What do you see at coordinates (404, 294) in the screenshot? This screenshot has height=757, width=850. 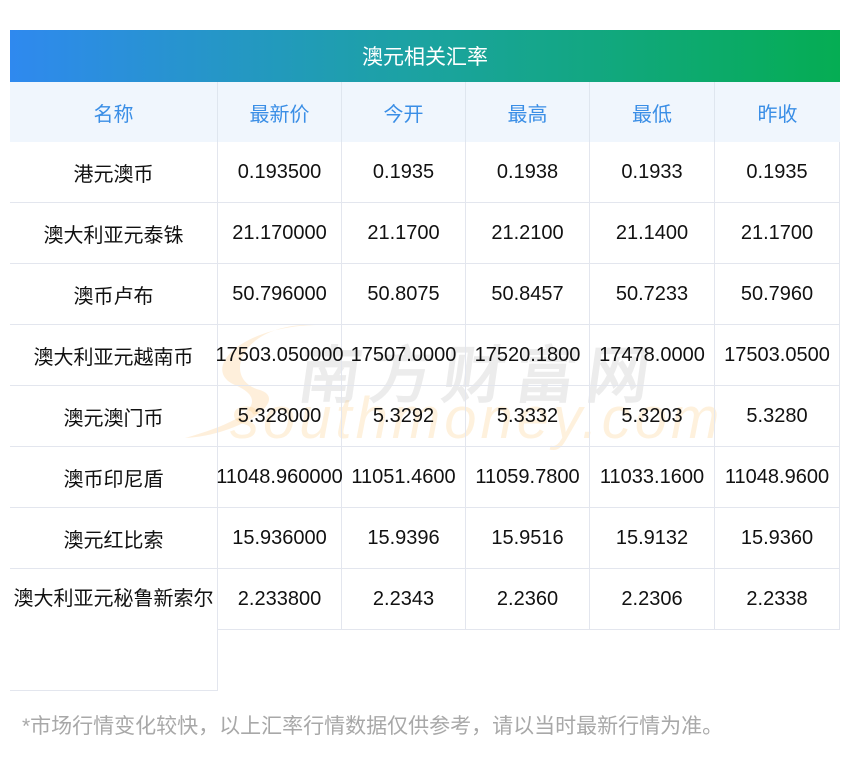 I see `rate-cell: 50.8075` at bounding box center [404, 294].